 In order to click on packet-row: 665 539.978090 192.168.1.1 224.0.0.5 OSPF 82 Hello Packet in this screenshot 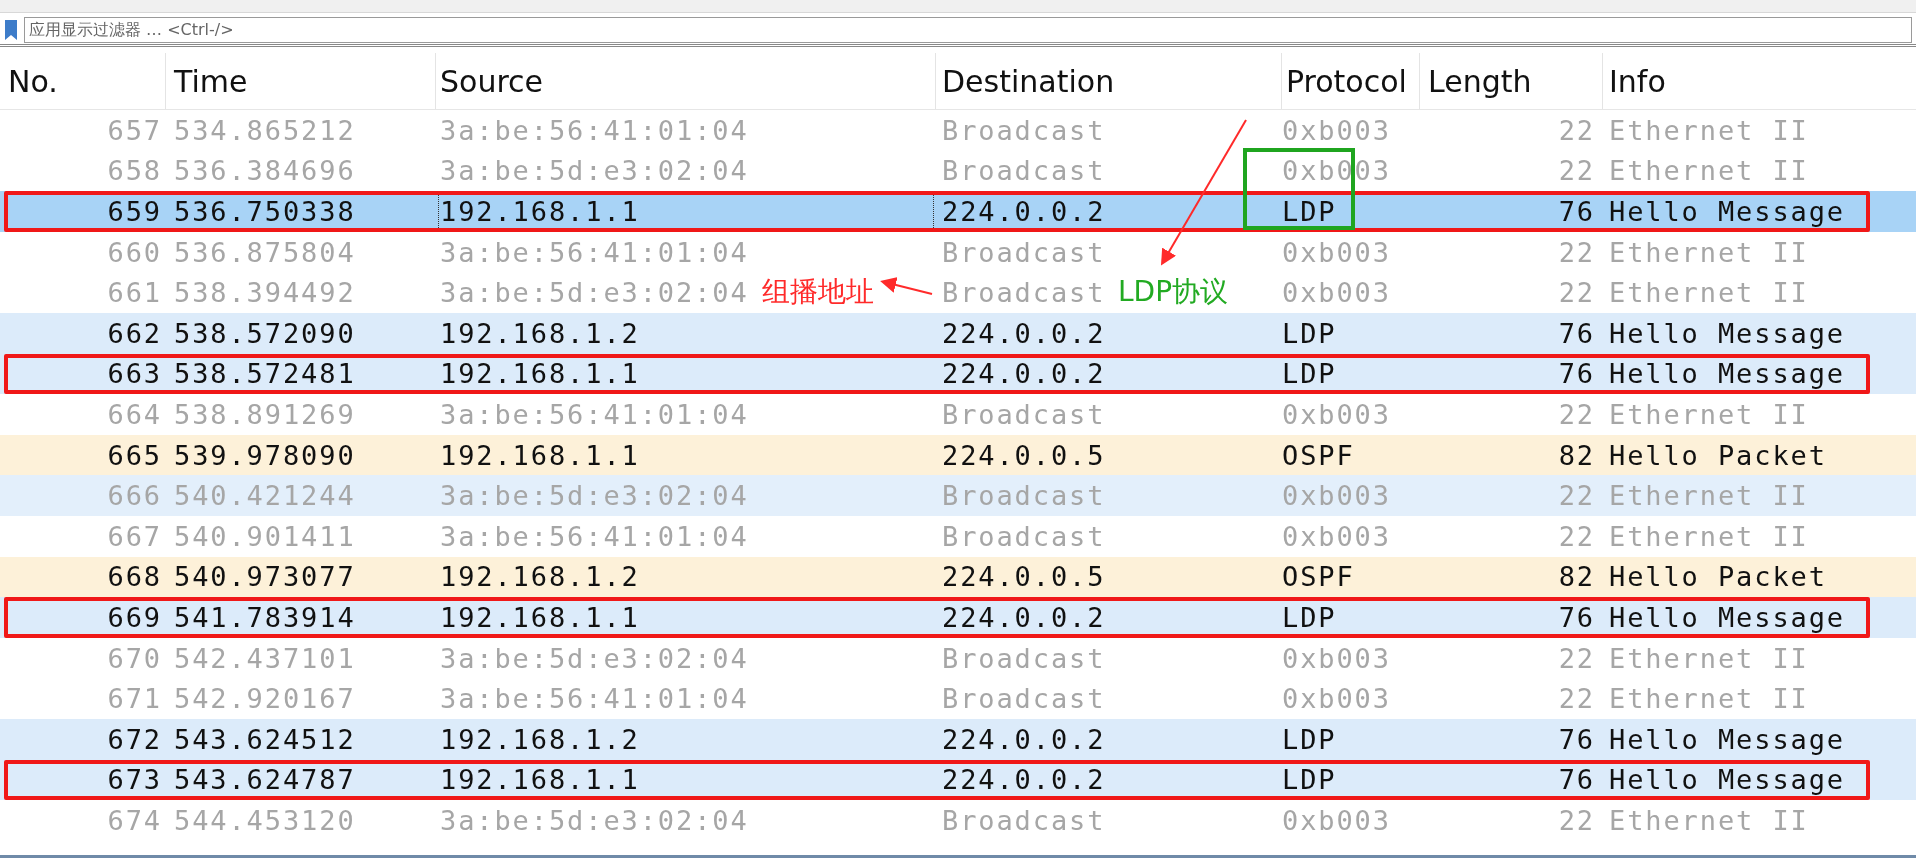, I will do `click(958, 455)`.